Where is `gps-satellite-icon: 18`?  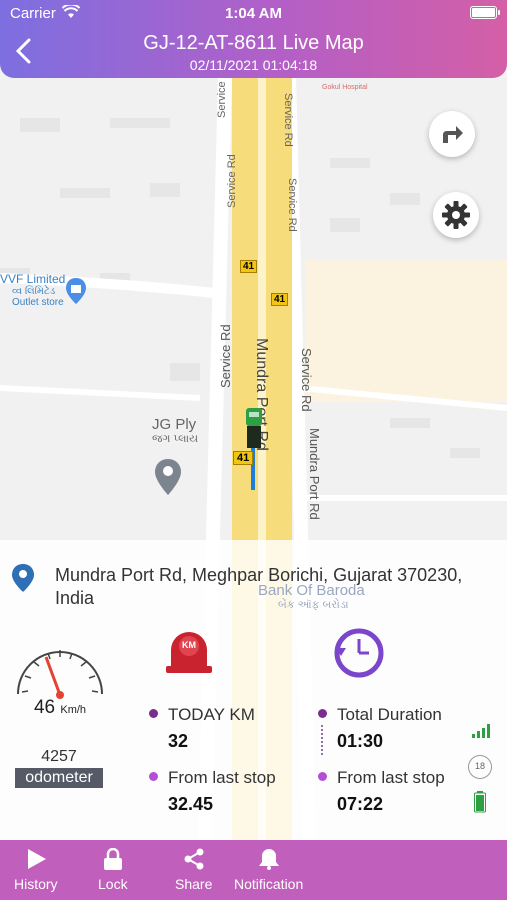
gps-satellite-icon: 18 is located at coordinates (480, 767).